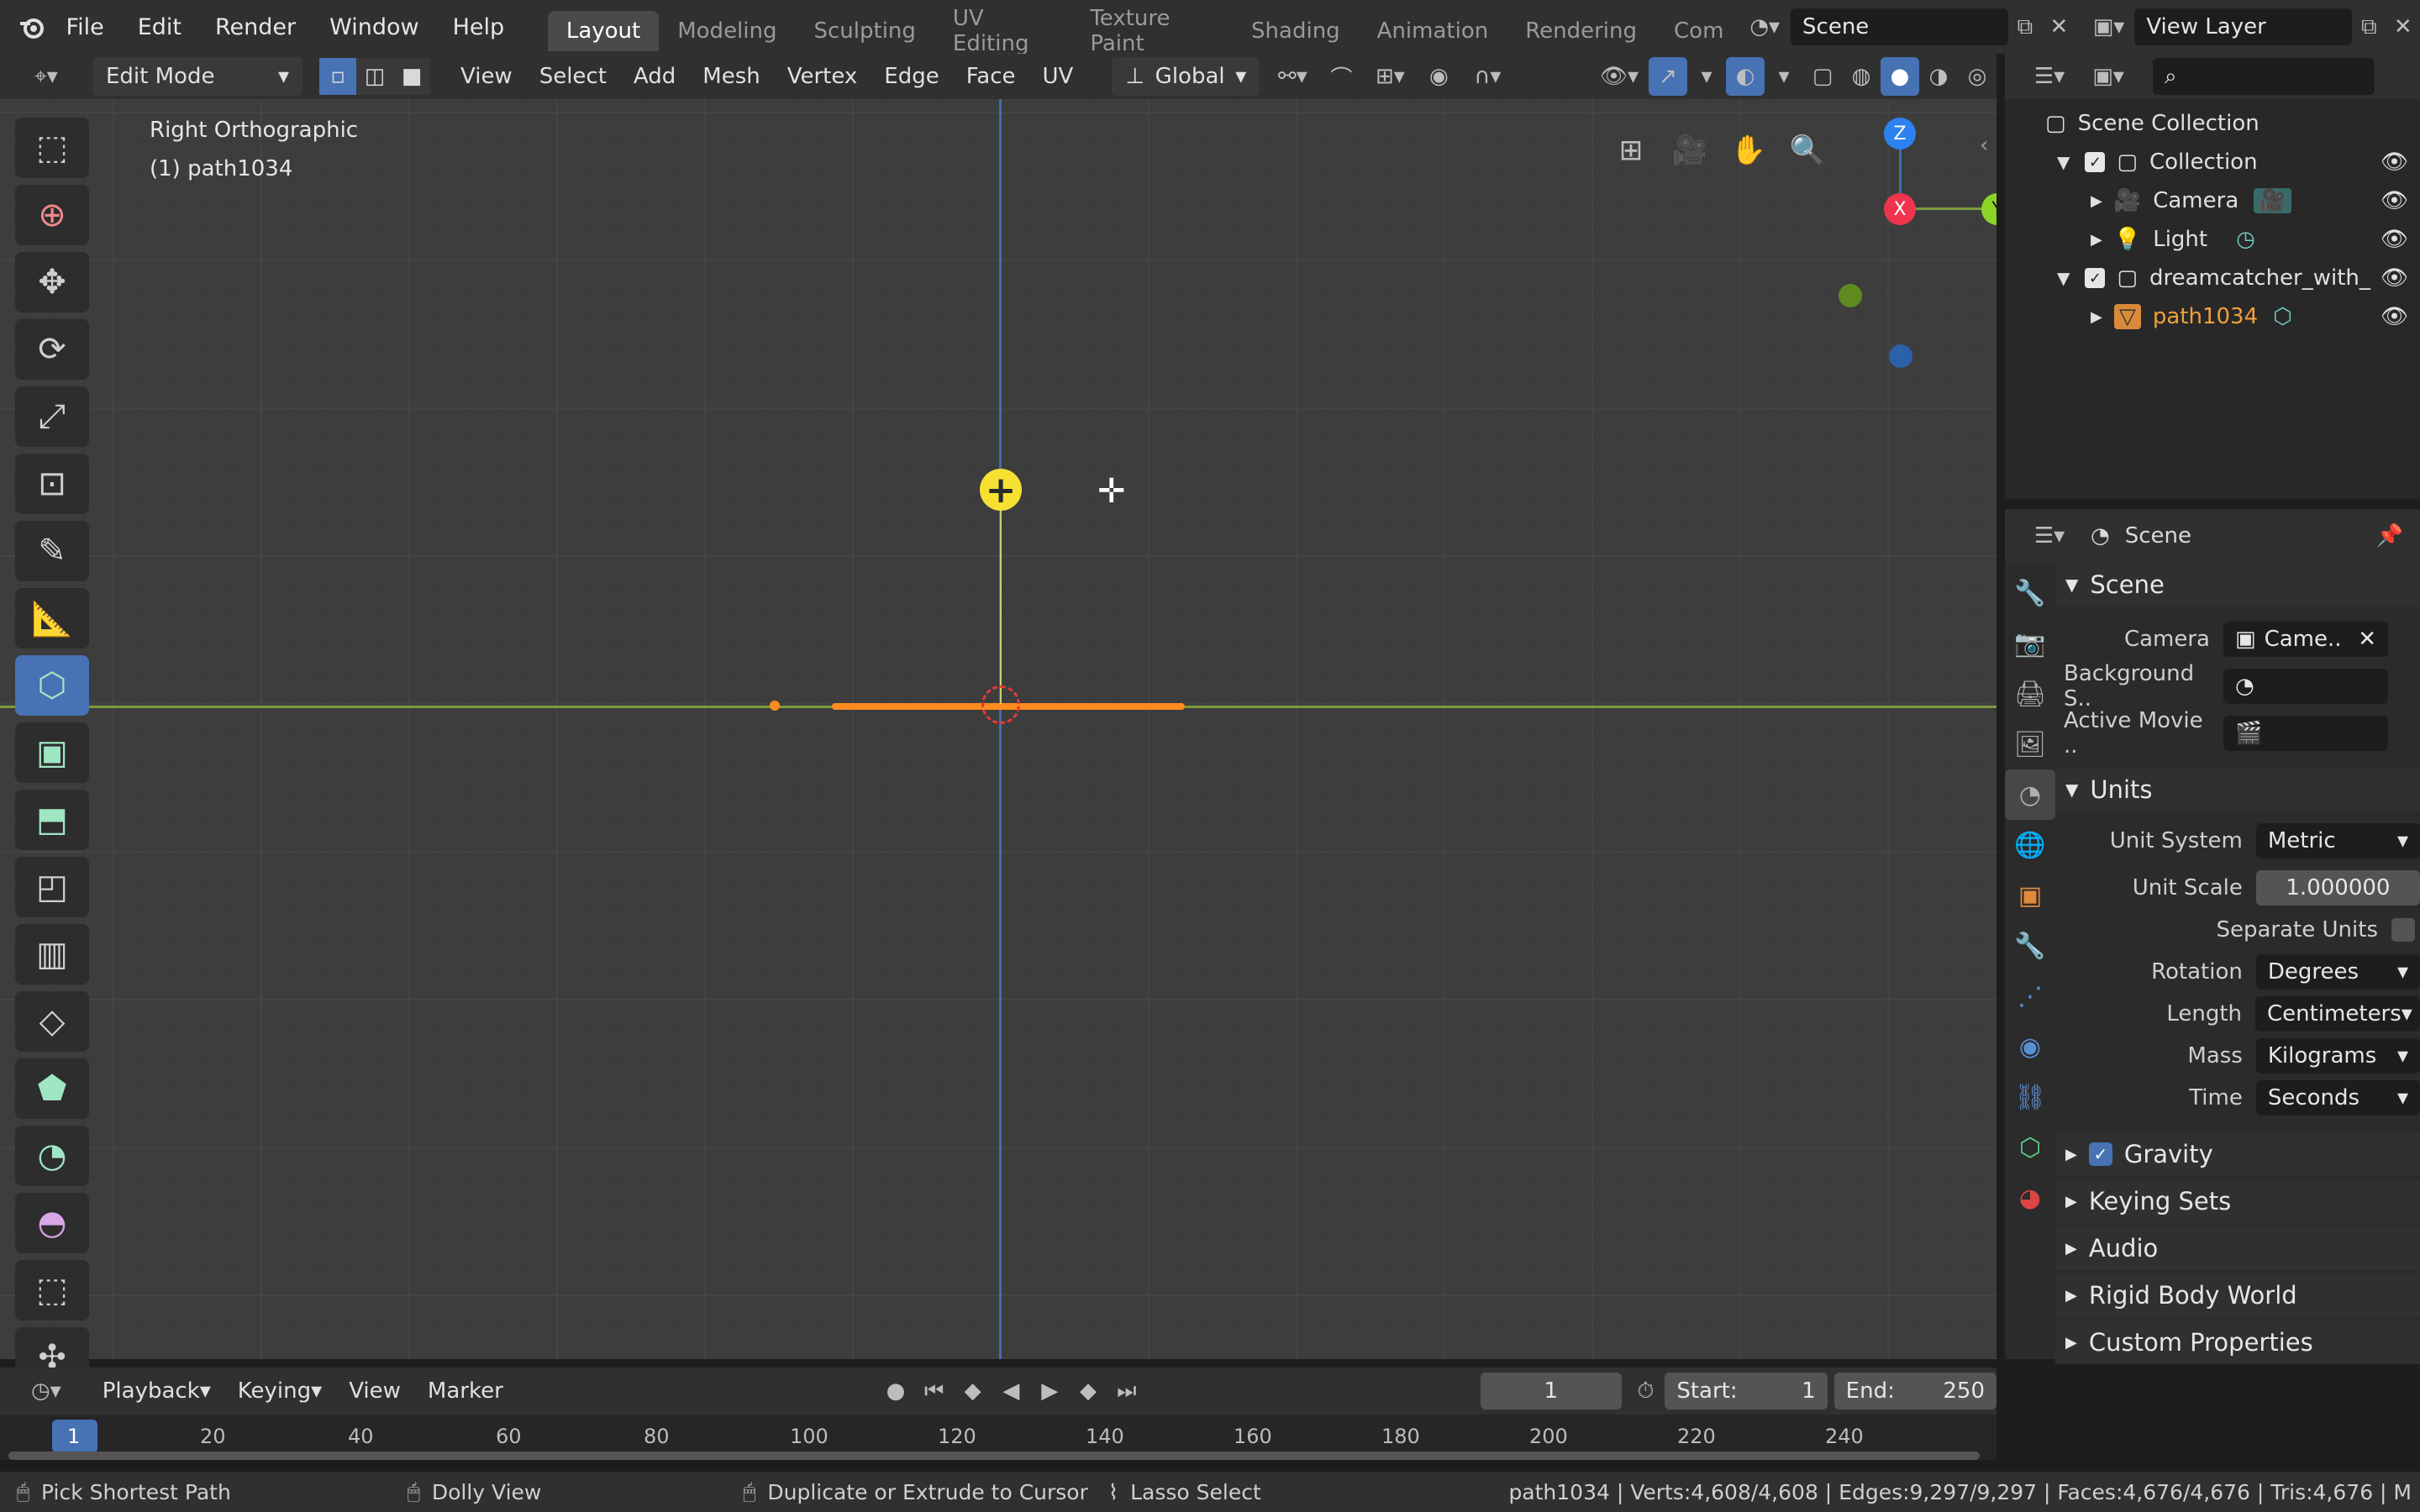  Describe the element at coordinates (1001, 490) in the screenshot. I see `light-gizmo-icon: +` at that location.